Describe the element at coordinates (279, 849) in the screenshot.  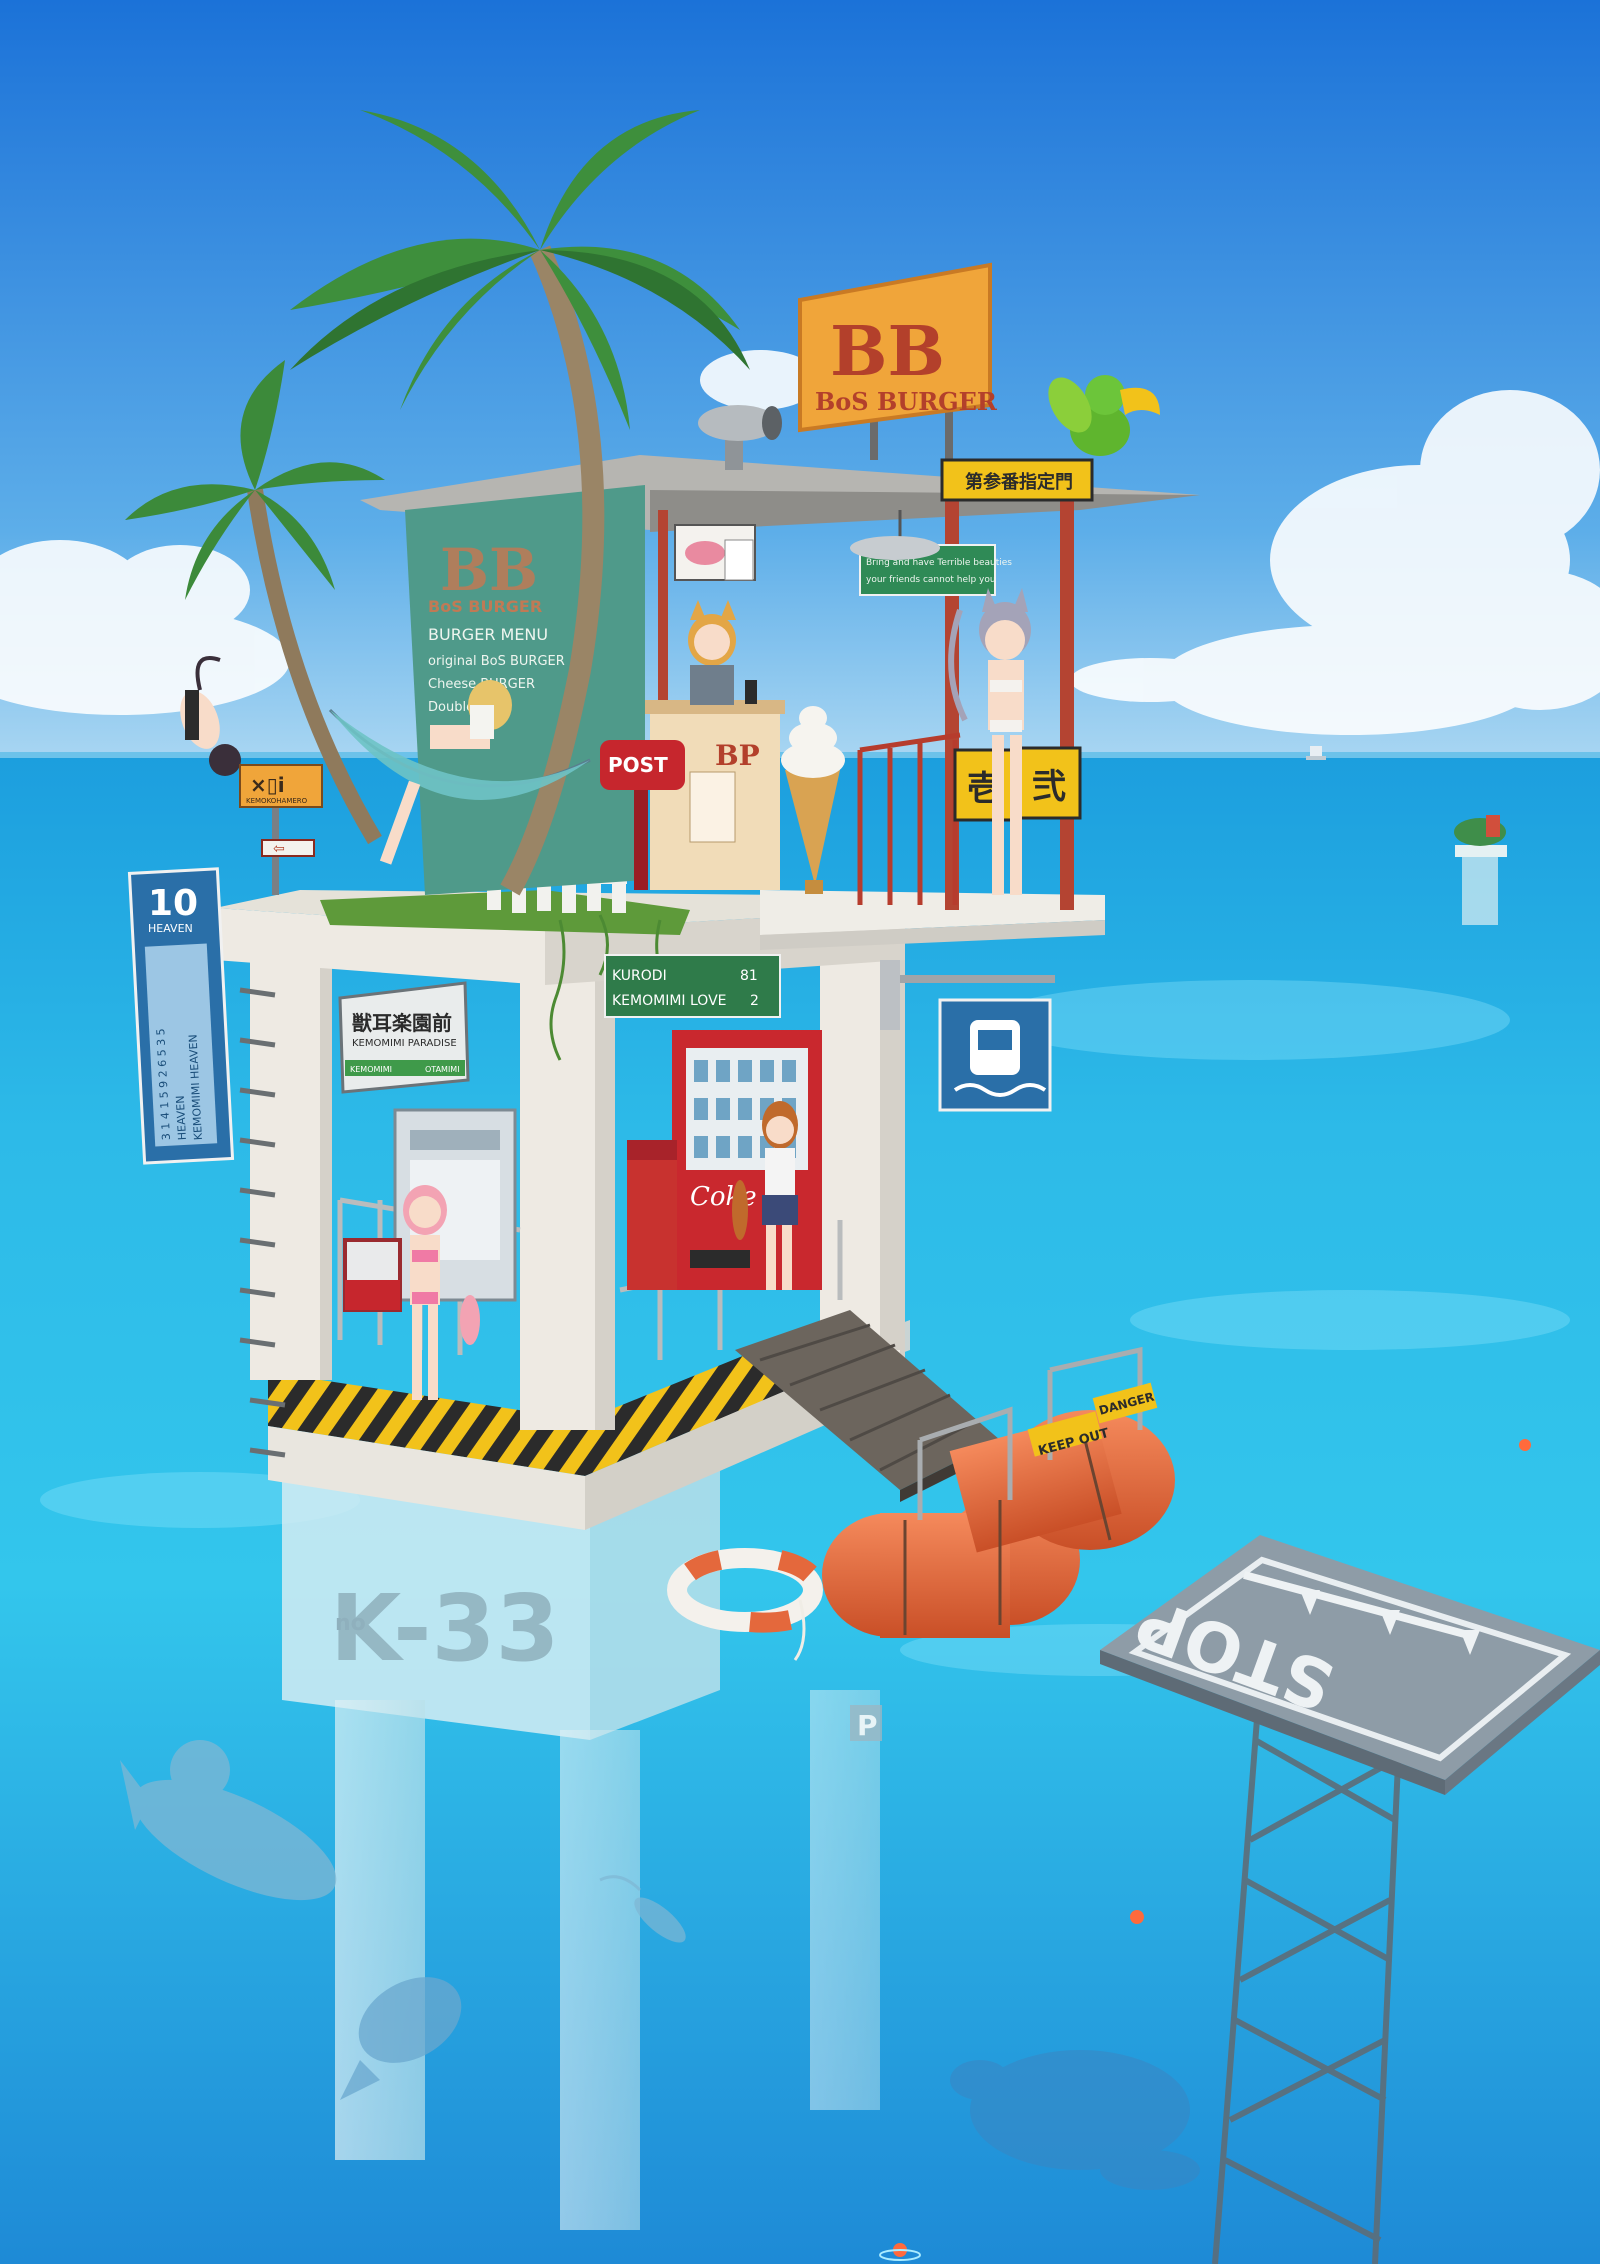
I see `arrow-icon: ⇦` at that location.